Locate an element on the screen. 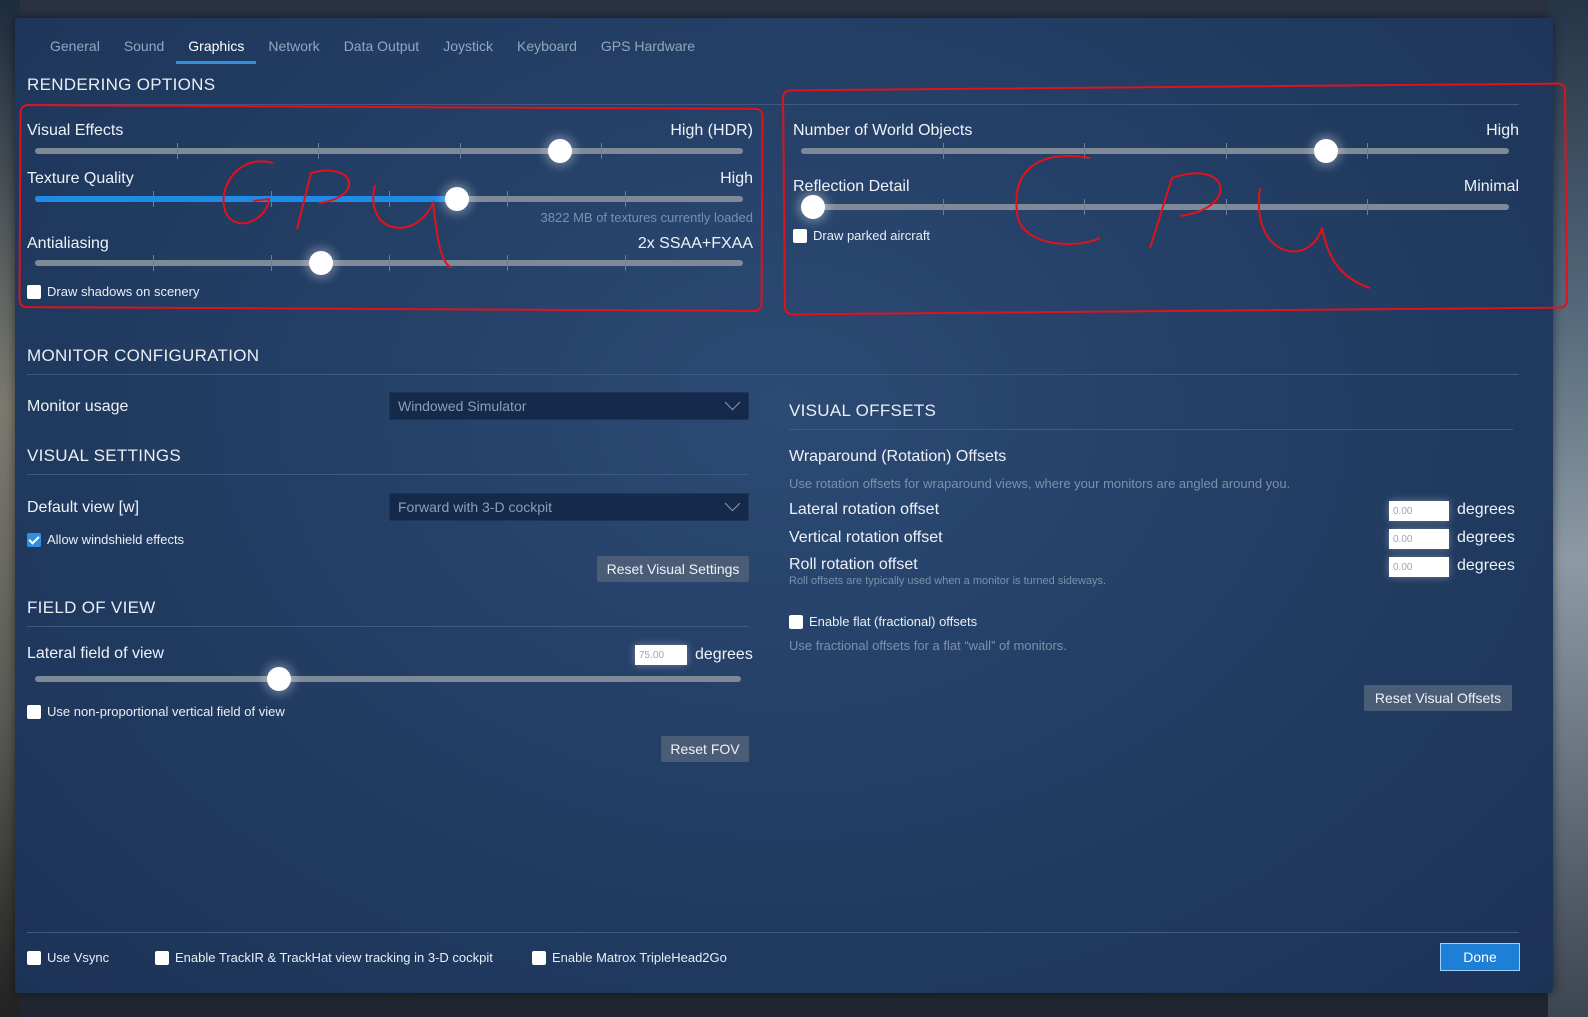 This screenshot has width=1588, height=1017. checkbox-label: Enable flat (fractional) offsets is located at coordinates (893, 621).